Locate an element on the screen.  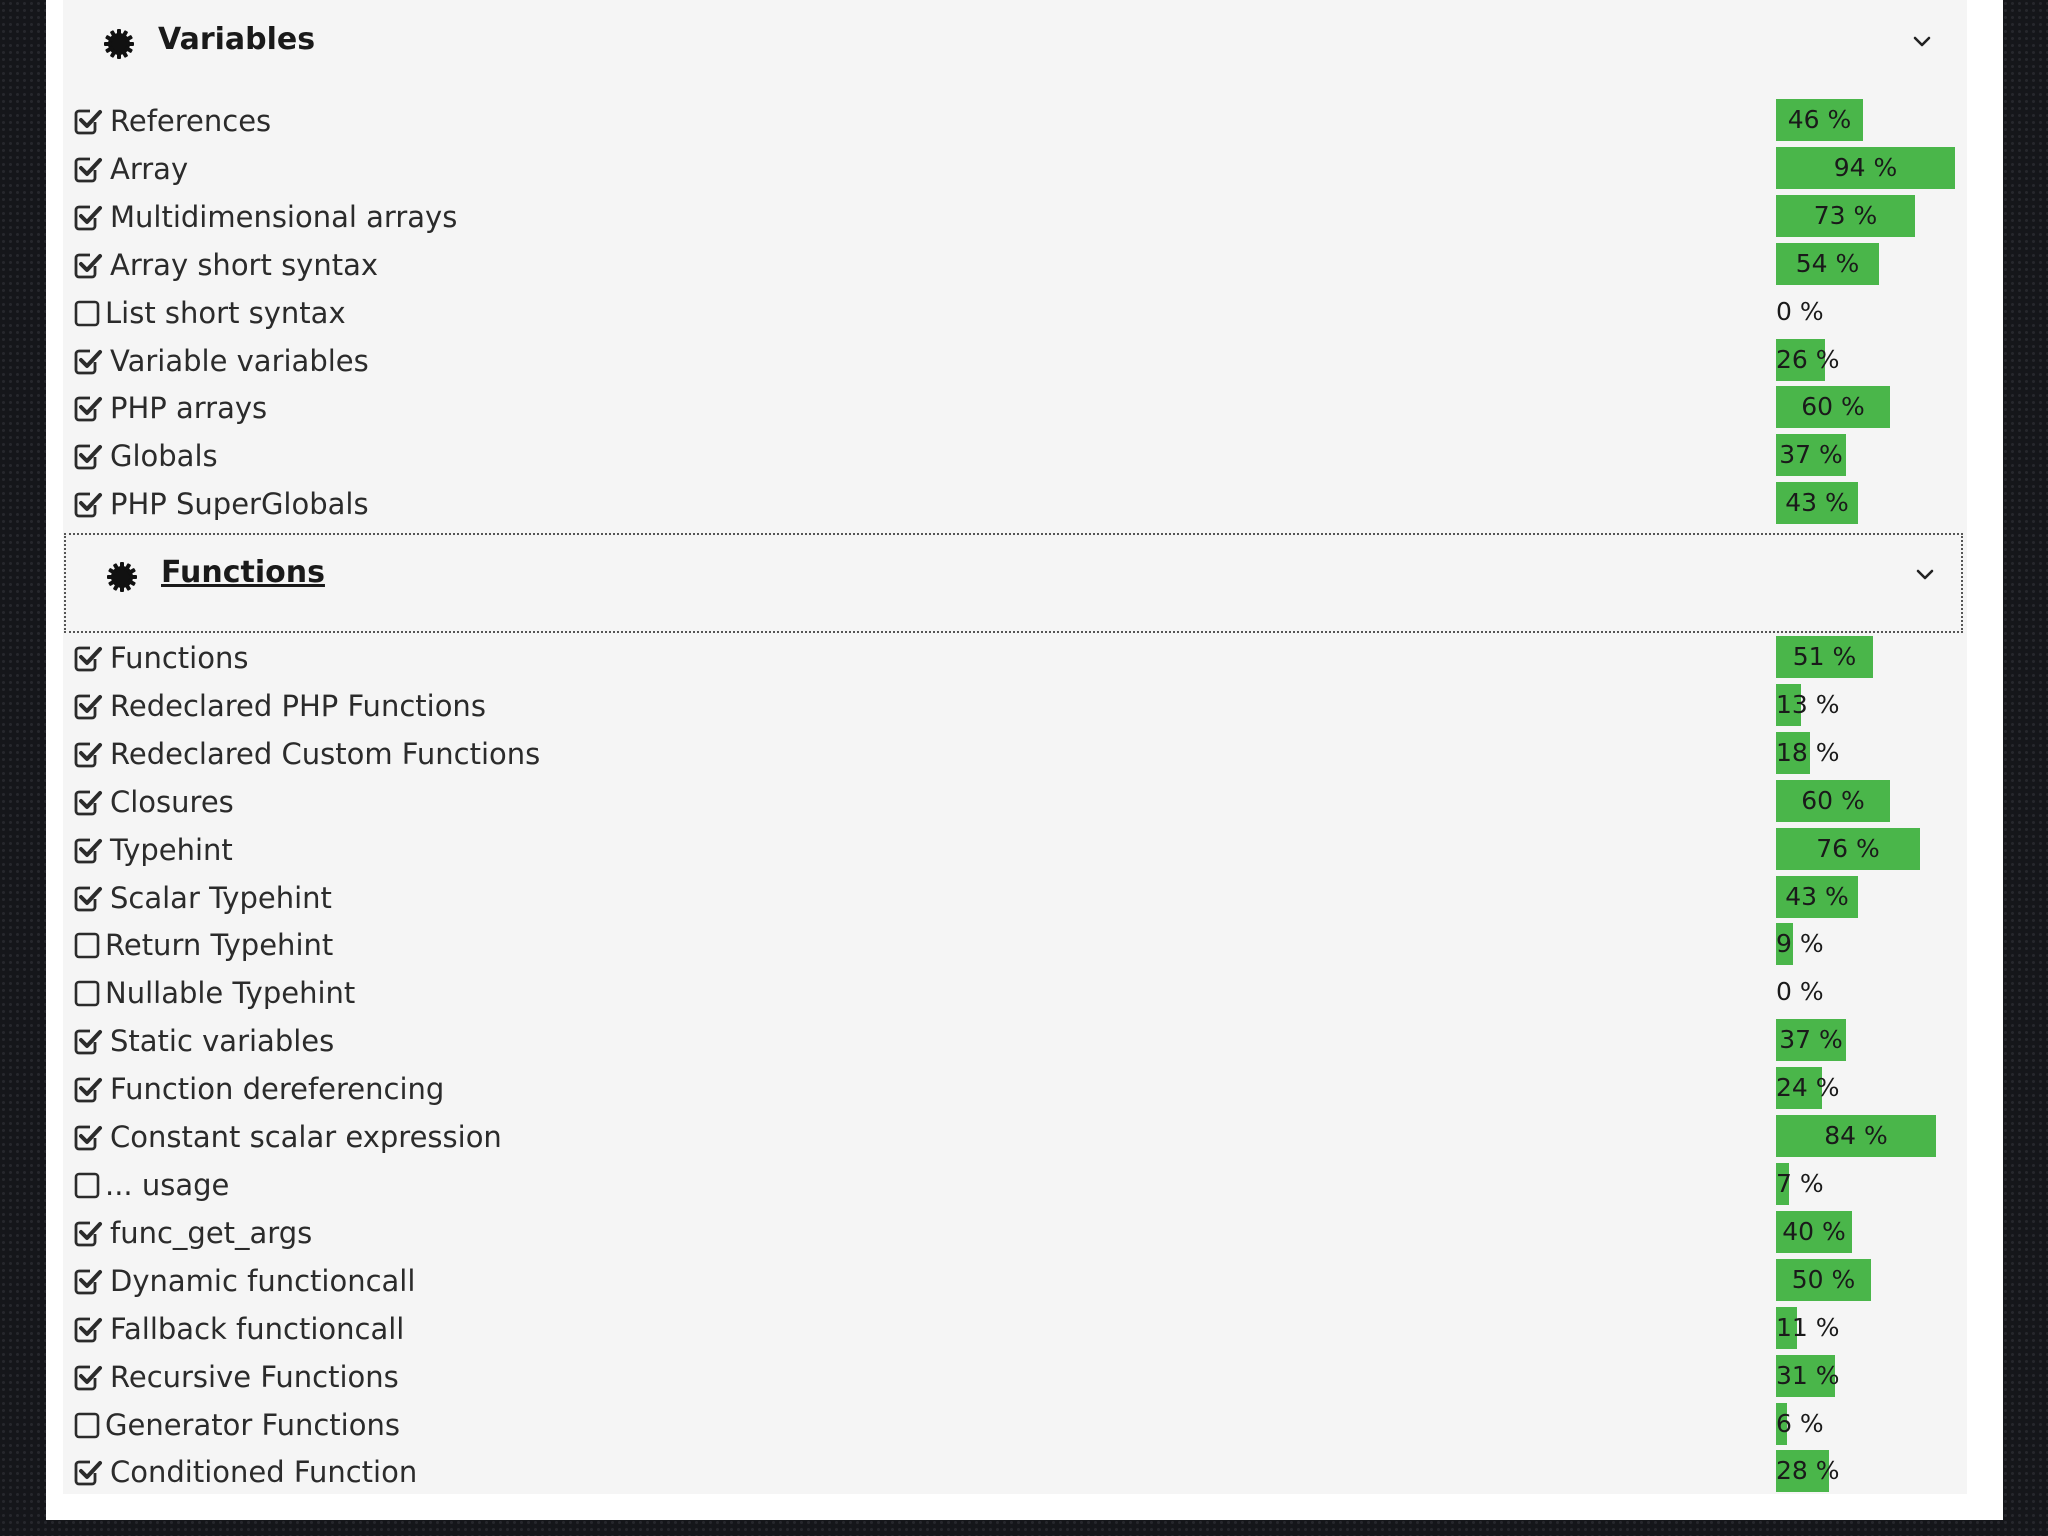
percent-label: 54 % is located at coordinates (1827, 263).